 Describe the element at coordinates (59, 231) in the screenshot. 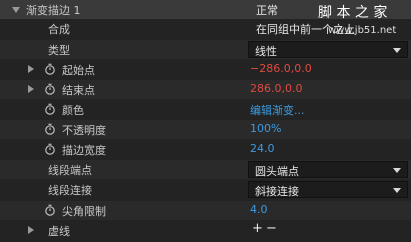

I see `dashes-label: 虚线` at that location.